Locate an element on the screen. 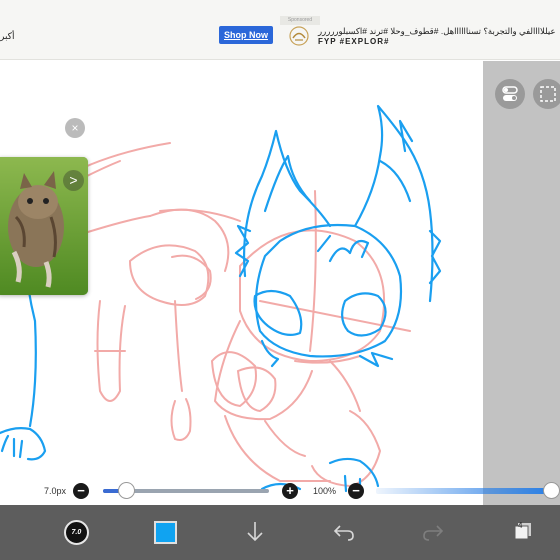 The width and height of the screenshot is (560, 560). brush-tool-button: 7.0 is located at coordinates (76, 532).